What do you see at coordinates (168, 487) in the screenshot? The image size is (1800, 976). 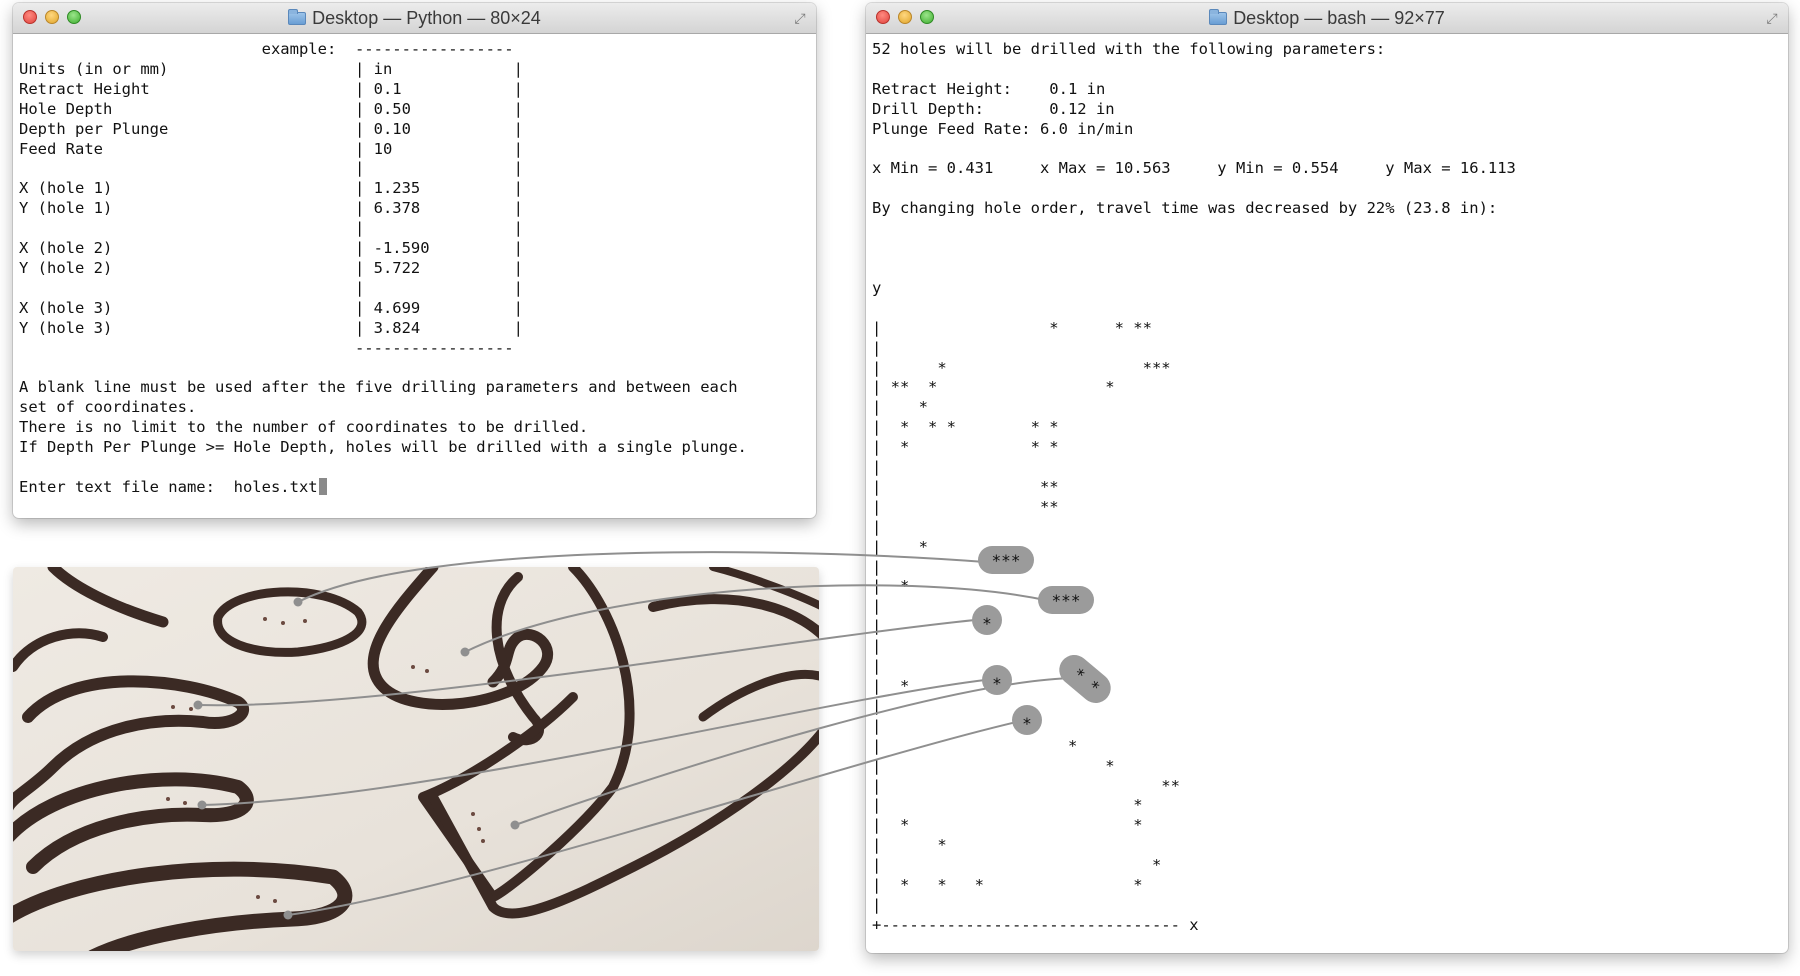 I see `terminal-prompt-input: Enter text file name: holes.txt` at bounding box center [168, 487].